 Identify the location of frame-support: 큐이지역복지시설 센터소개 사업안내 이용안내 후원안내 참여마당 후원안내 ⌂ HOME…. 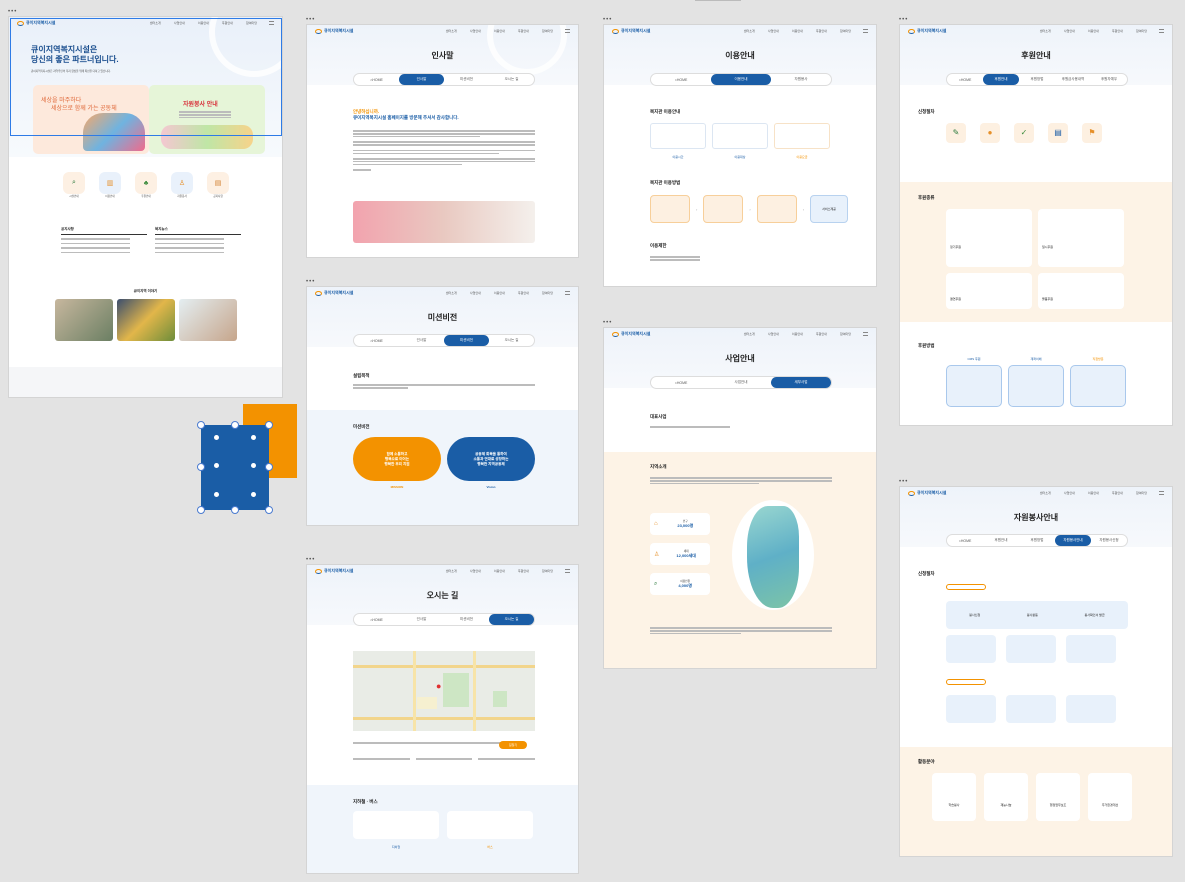
(1036, 225).